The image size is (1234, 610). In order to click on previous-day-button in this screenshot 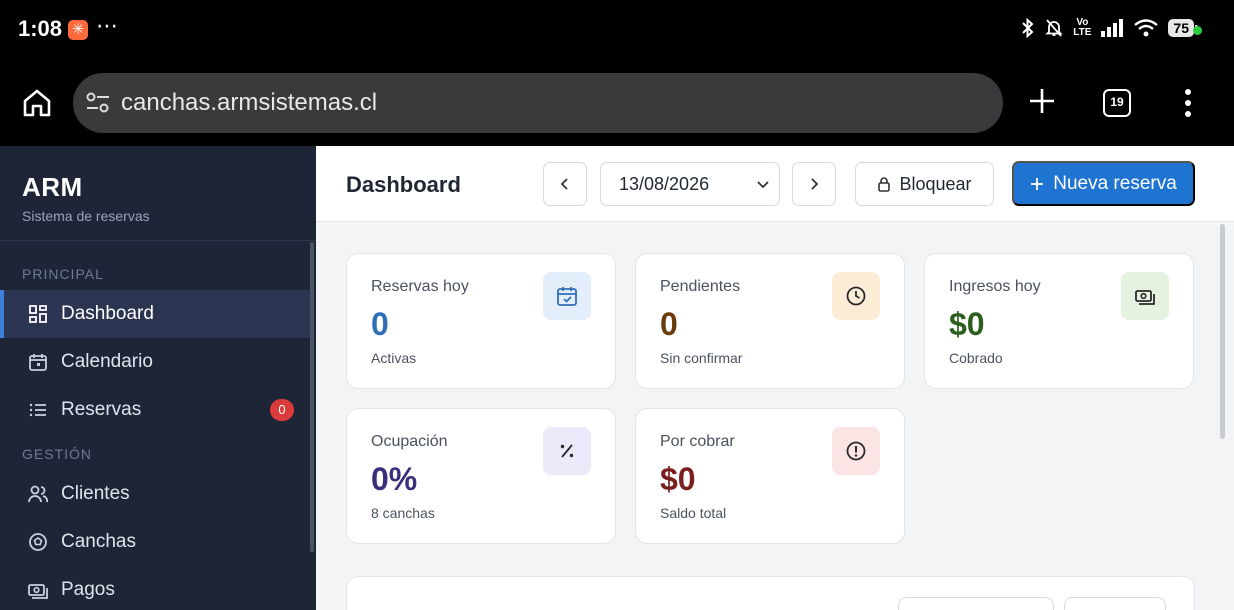, I will do `click(565, 184)`.